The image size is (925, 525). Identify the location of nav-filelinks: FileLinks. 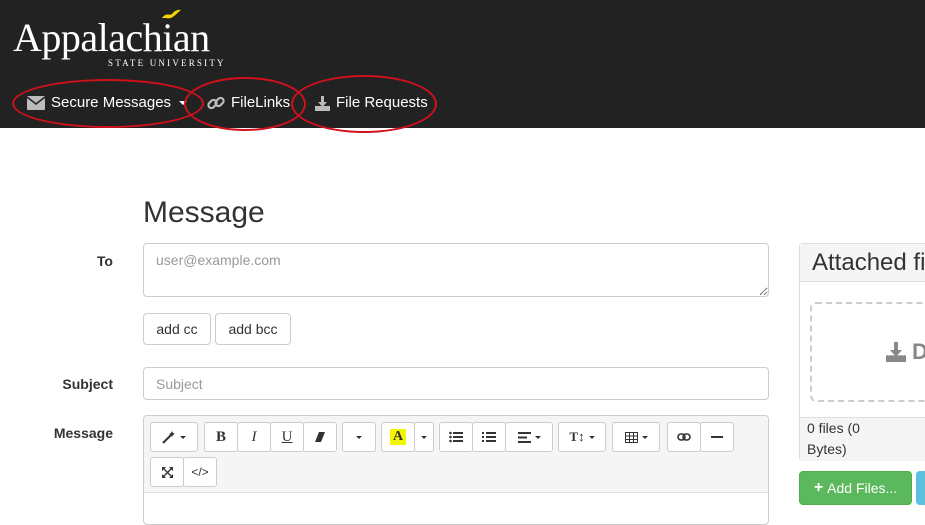
(248, 103).